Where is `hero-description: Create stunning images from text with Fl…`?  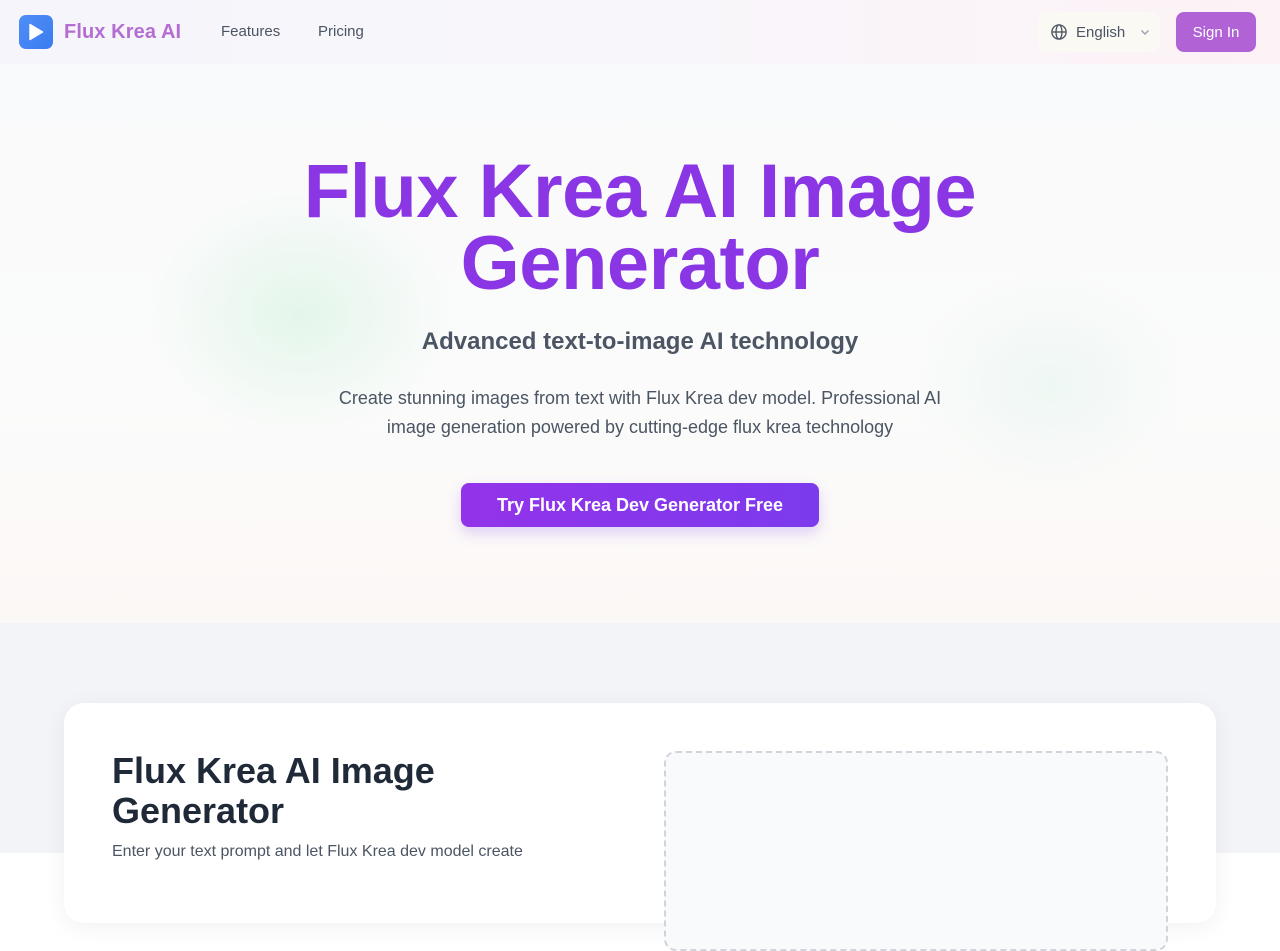 hero-description: Create stunning images from text with Fl… is located at coordinates (640, 412).